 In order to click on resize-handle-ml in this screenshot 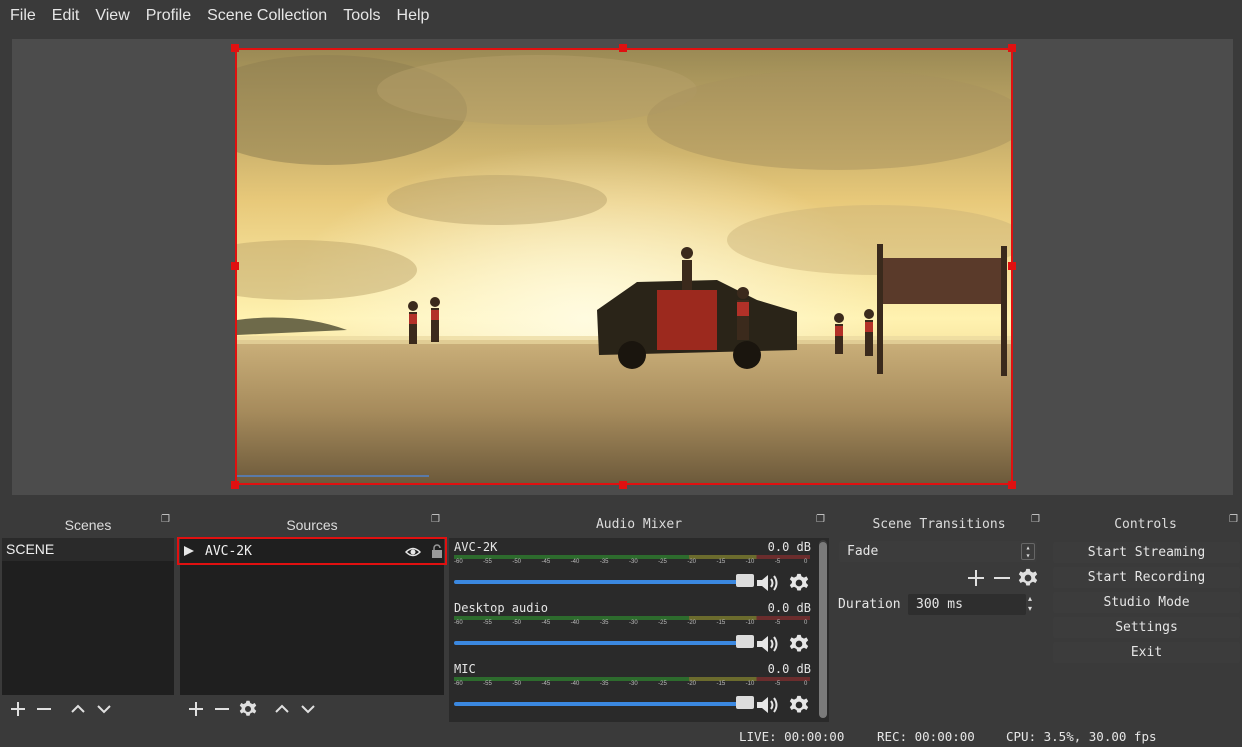, I will do `click(235, 266)`.